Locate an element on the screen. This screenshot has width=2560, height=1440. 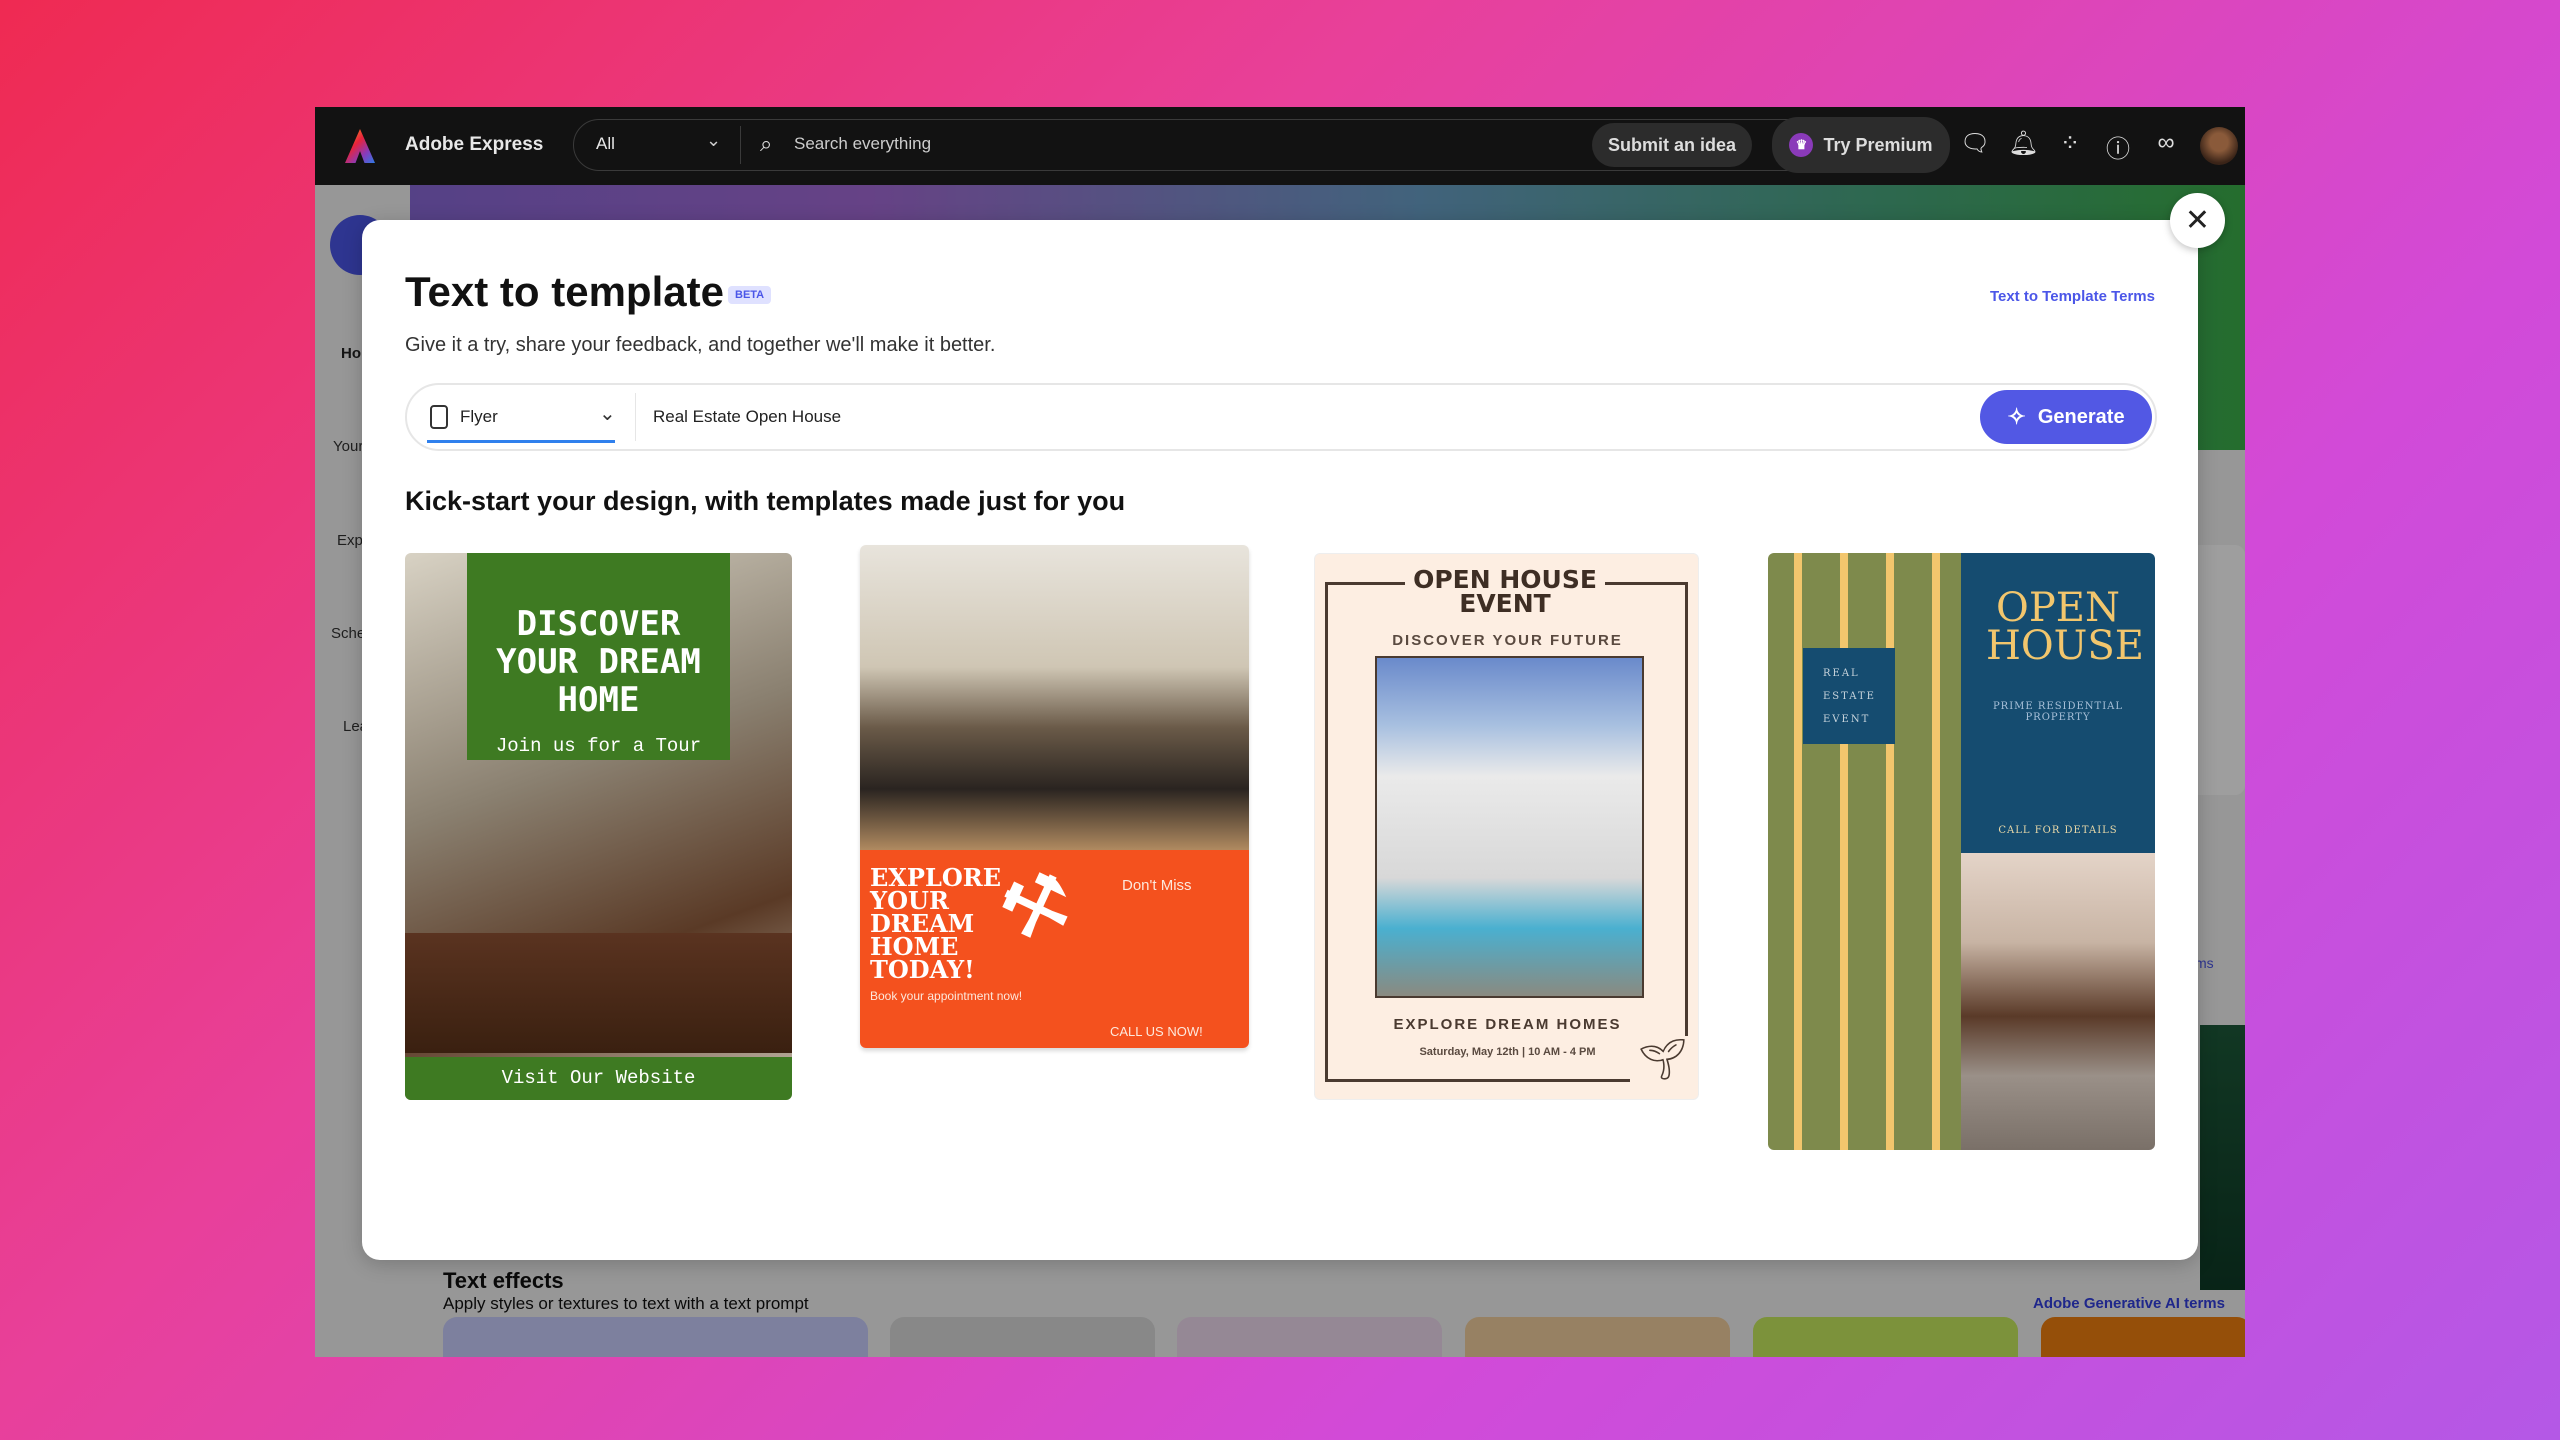
beta-badge: BETA is located at coordinates (750, 295).